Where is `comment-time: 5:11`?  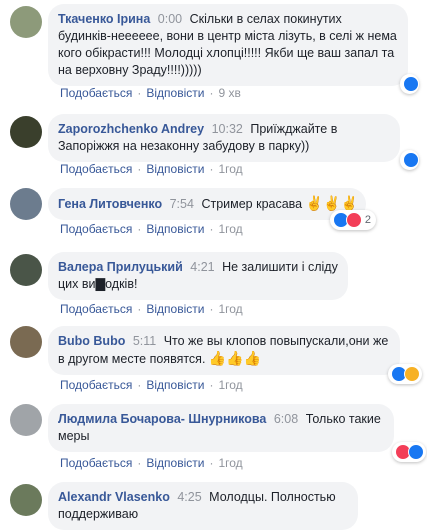
comment-time: 5:11 is located at coordinates (144, 341).